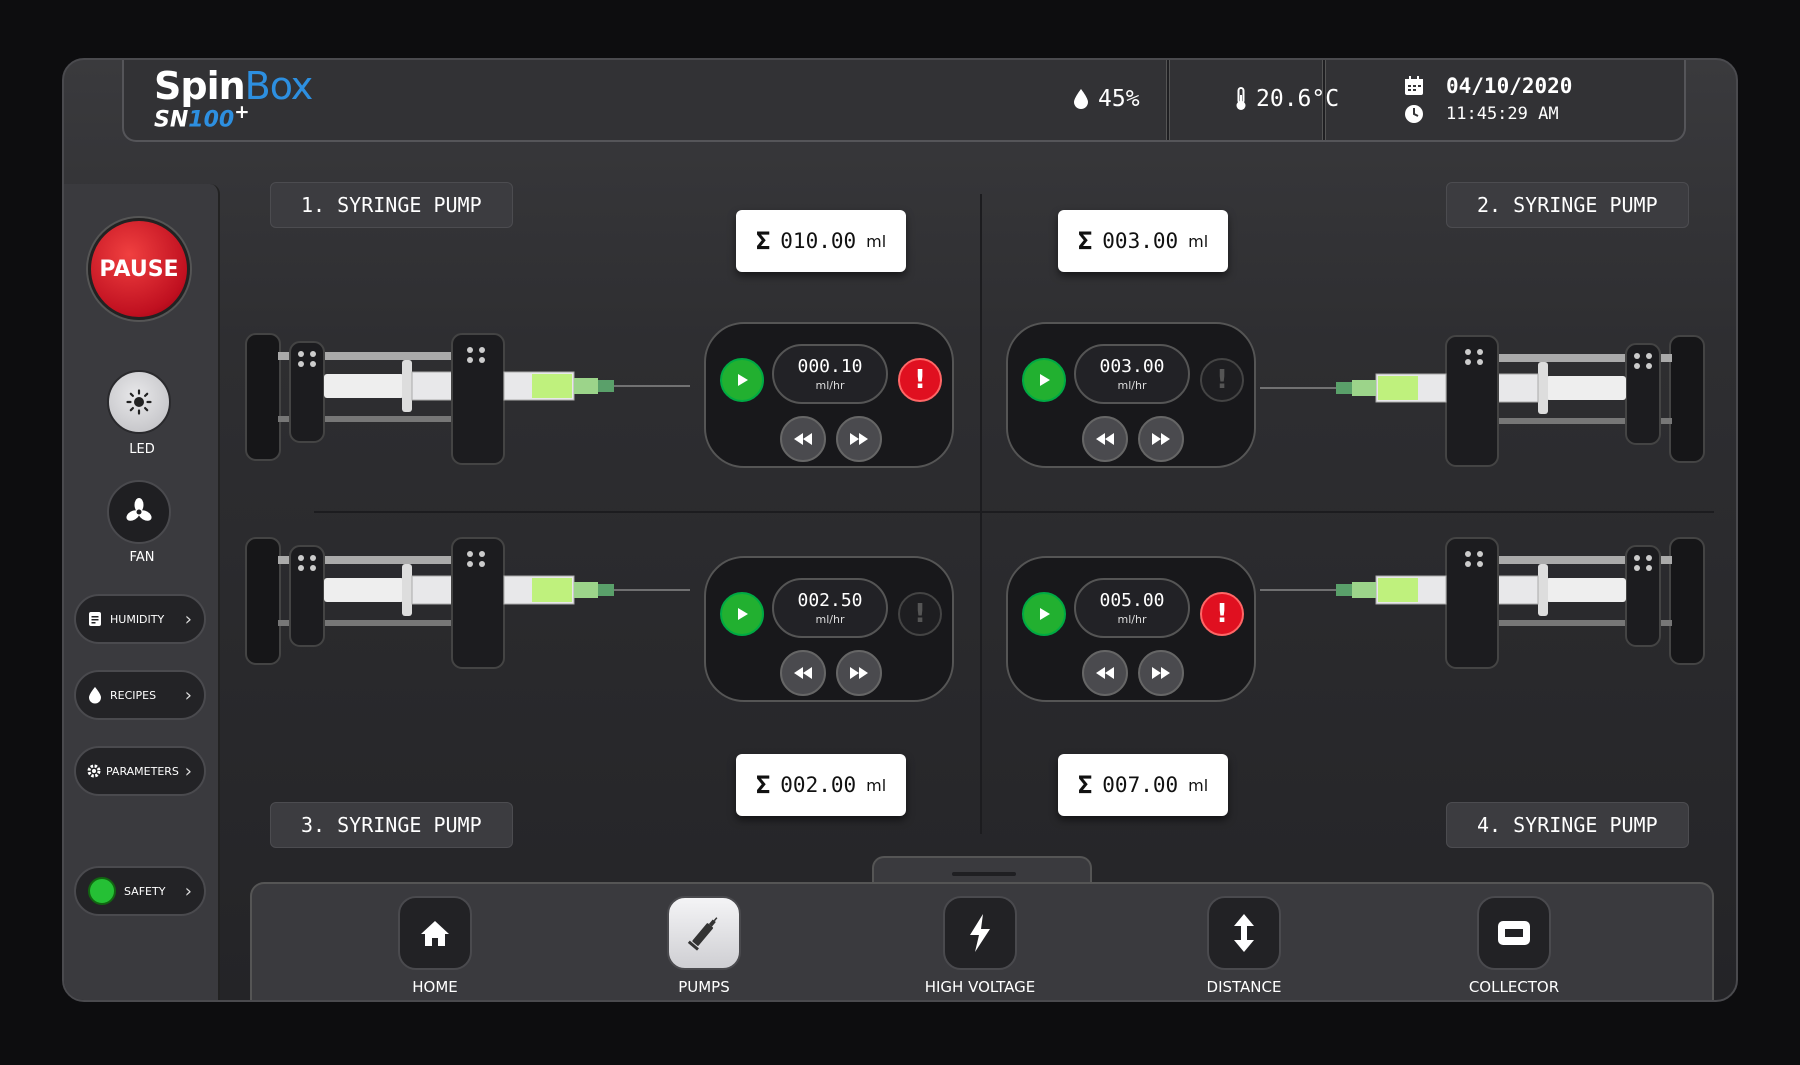 This screenshot has height=1065, width=1800. Describe the element at coordinates (1244, 933) in the screenshot. I see `nav-distance-button` at that location.